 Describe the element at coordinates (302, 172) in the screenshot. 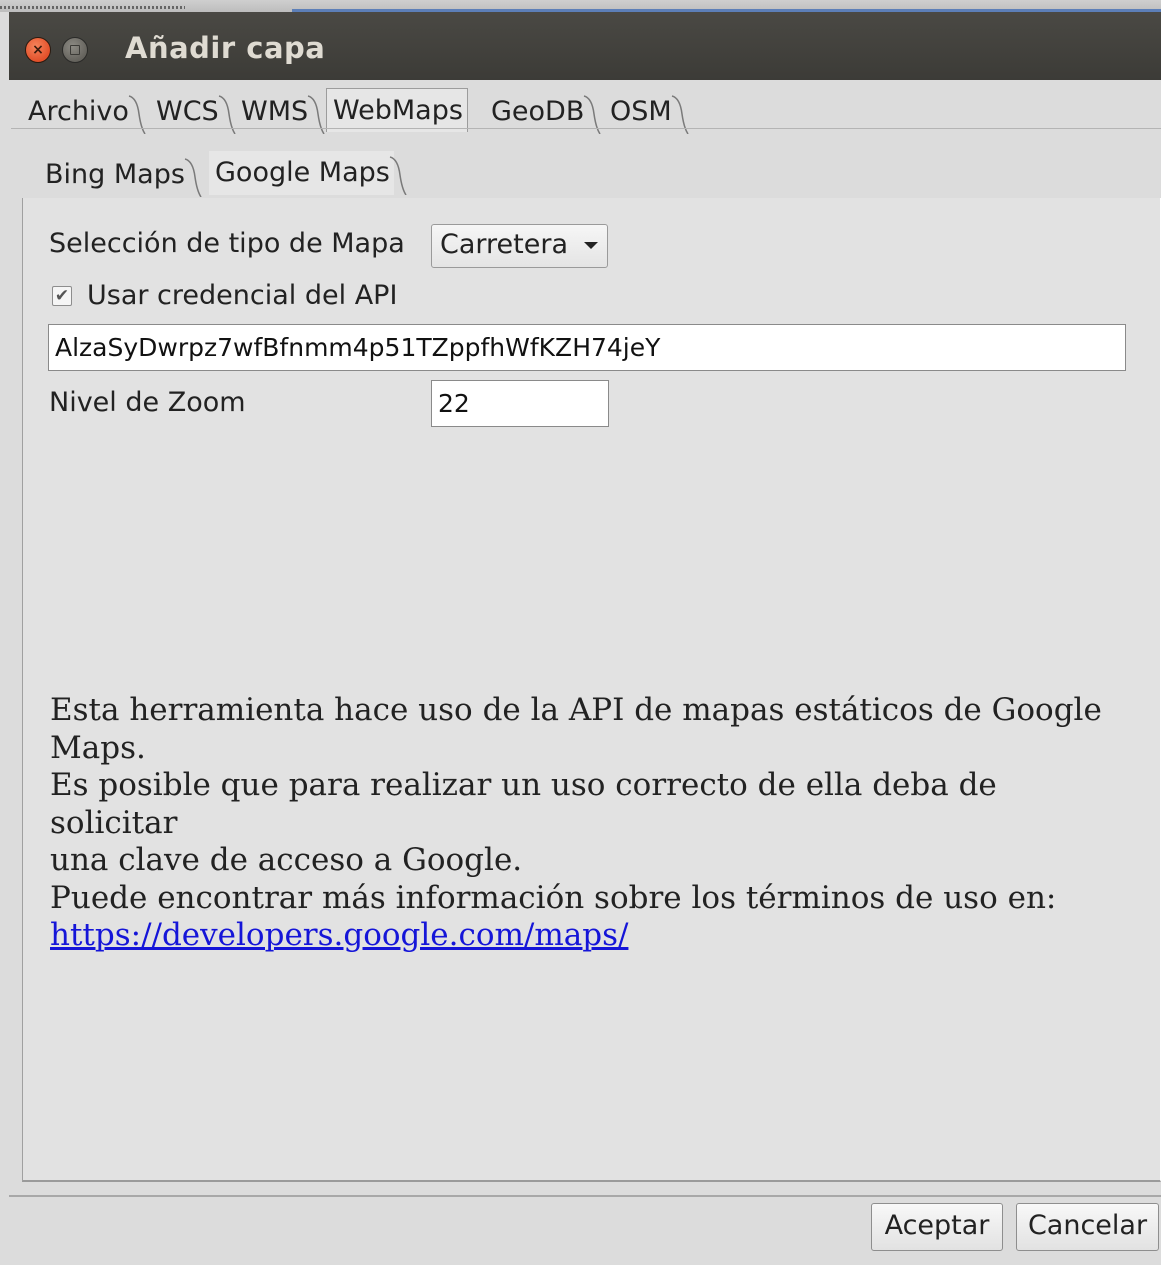

I see `tab-label: Google Maps` at that location.